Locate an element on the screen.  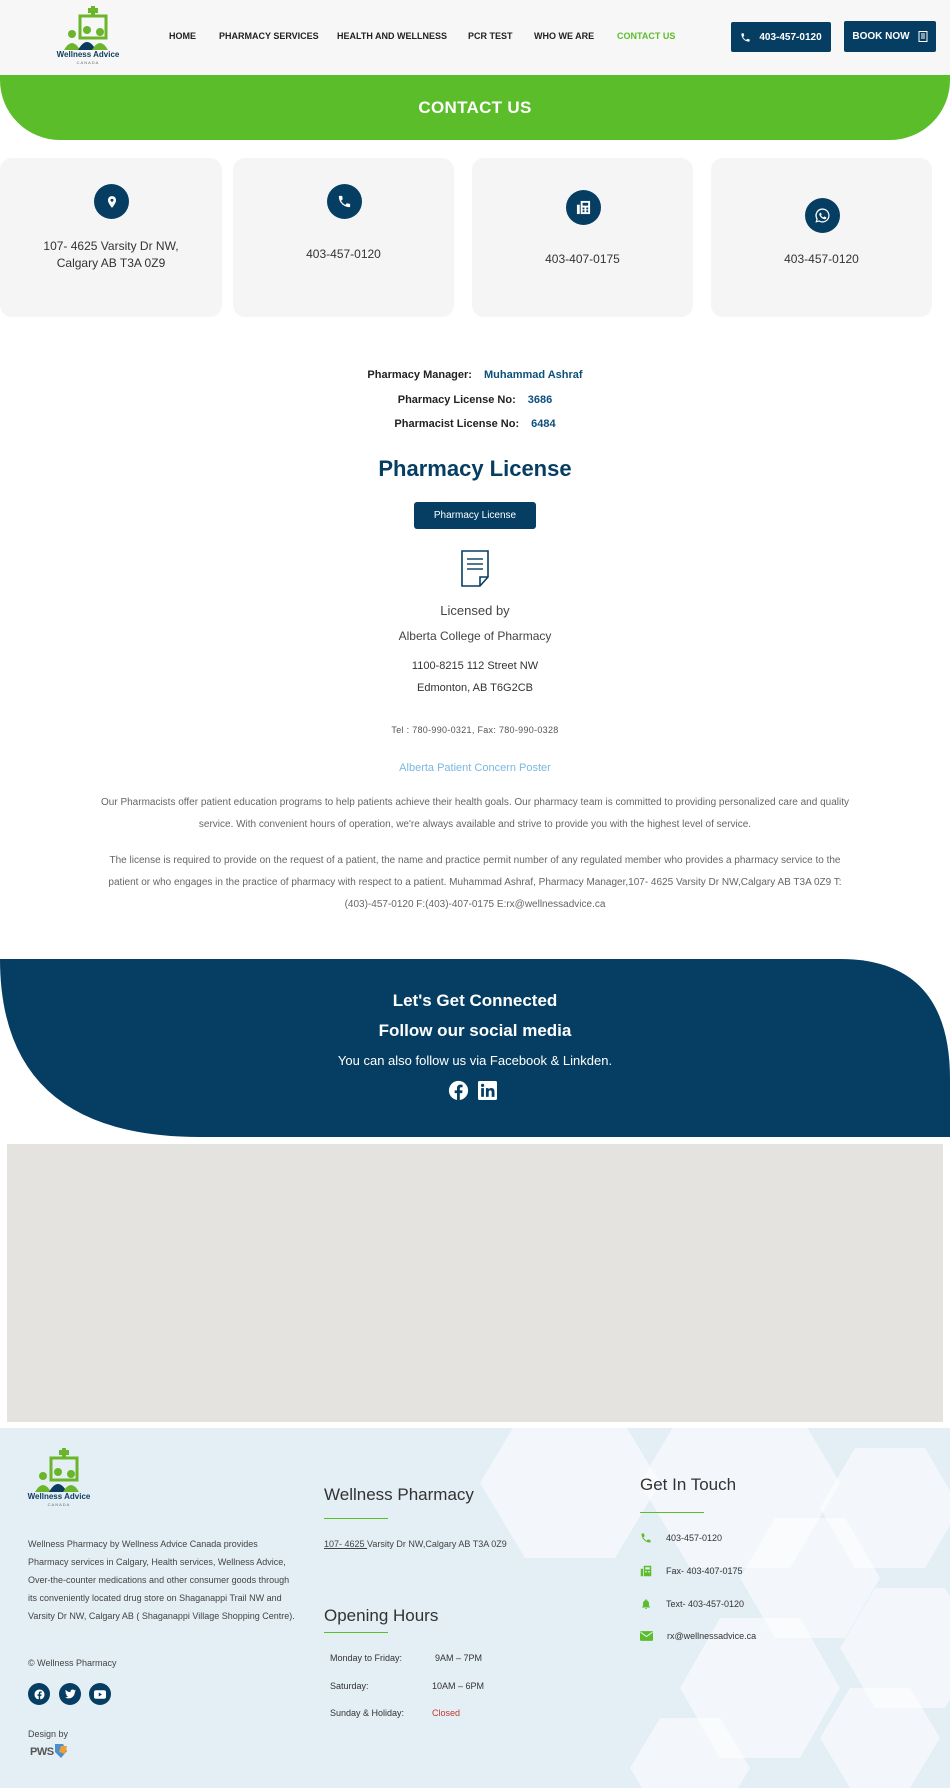
call-button-label: 403-457-0120 is located at coordinates (790, 37).